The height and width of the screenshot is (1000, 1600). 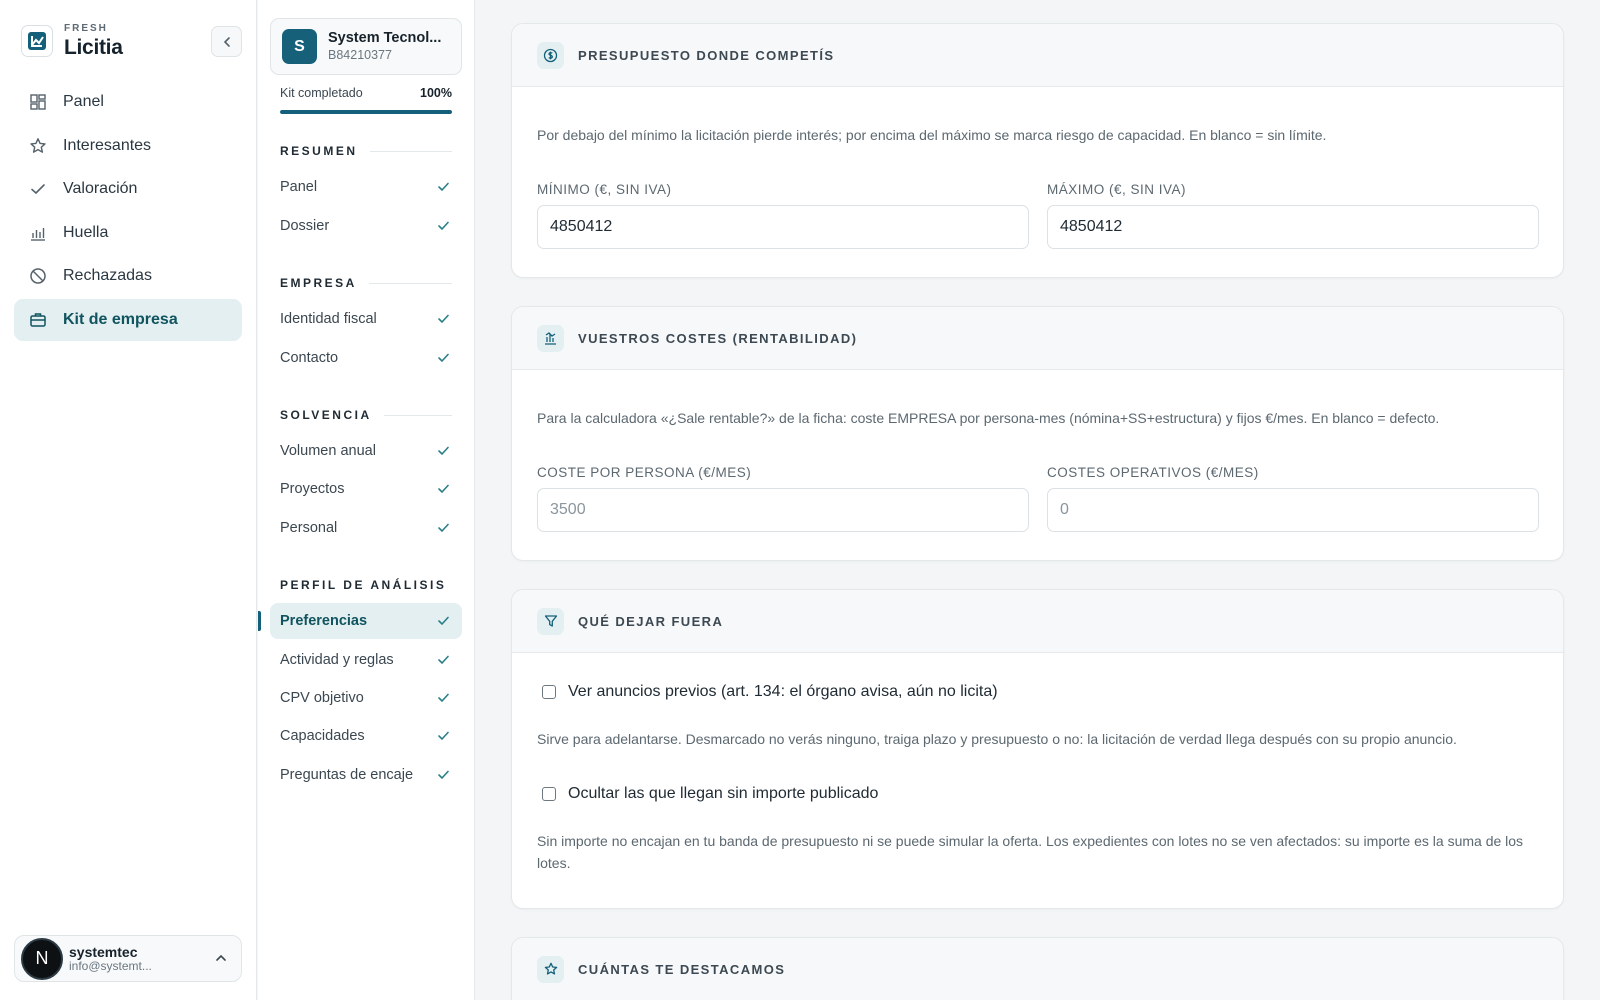 What do you see at coordinates (549, 794) in the screenshot?
I see `hide-no-amount-checkbox` at bounding box center [549, 794].